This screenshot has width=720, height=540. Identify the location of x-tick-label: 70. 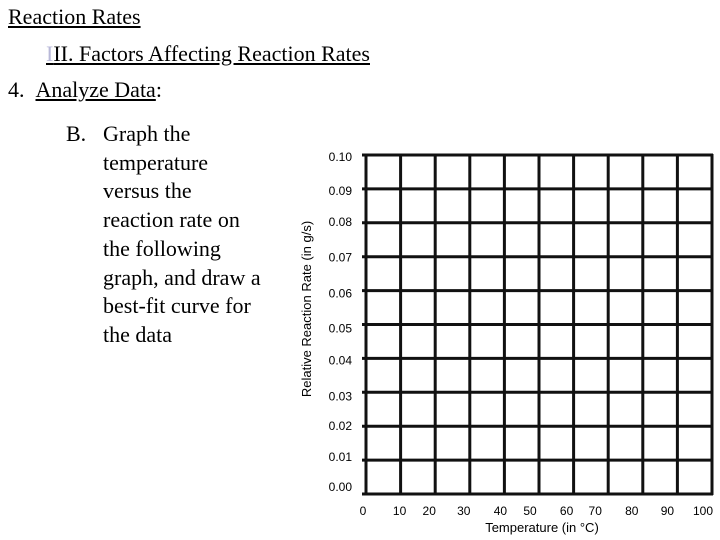
(596, 511).